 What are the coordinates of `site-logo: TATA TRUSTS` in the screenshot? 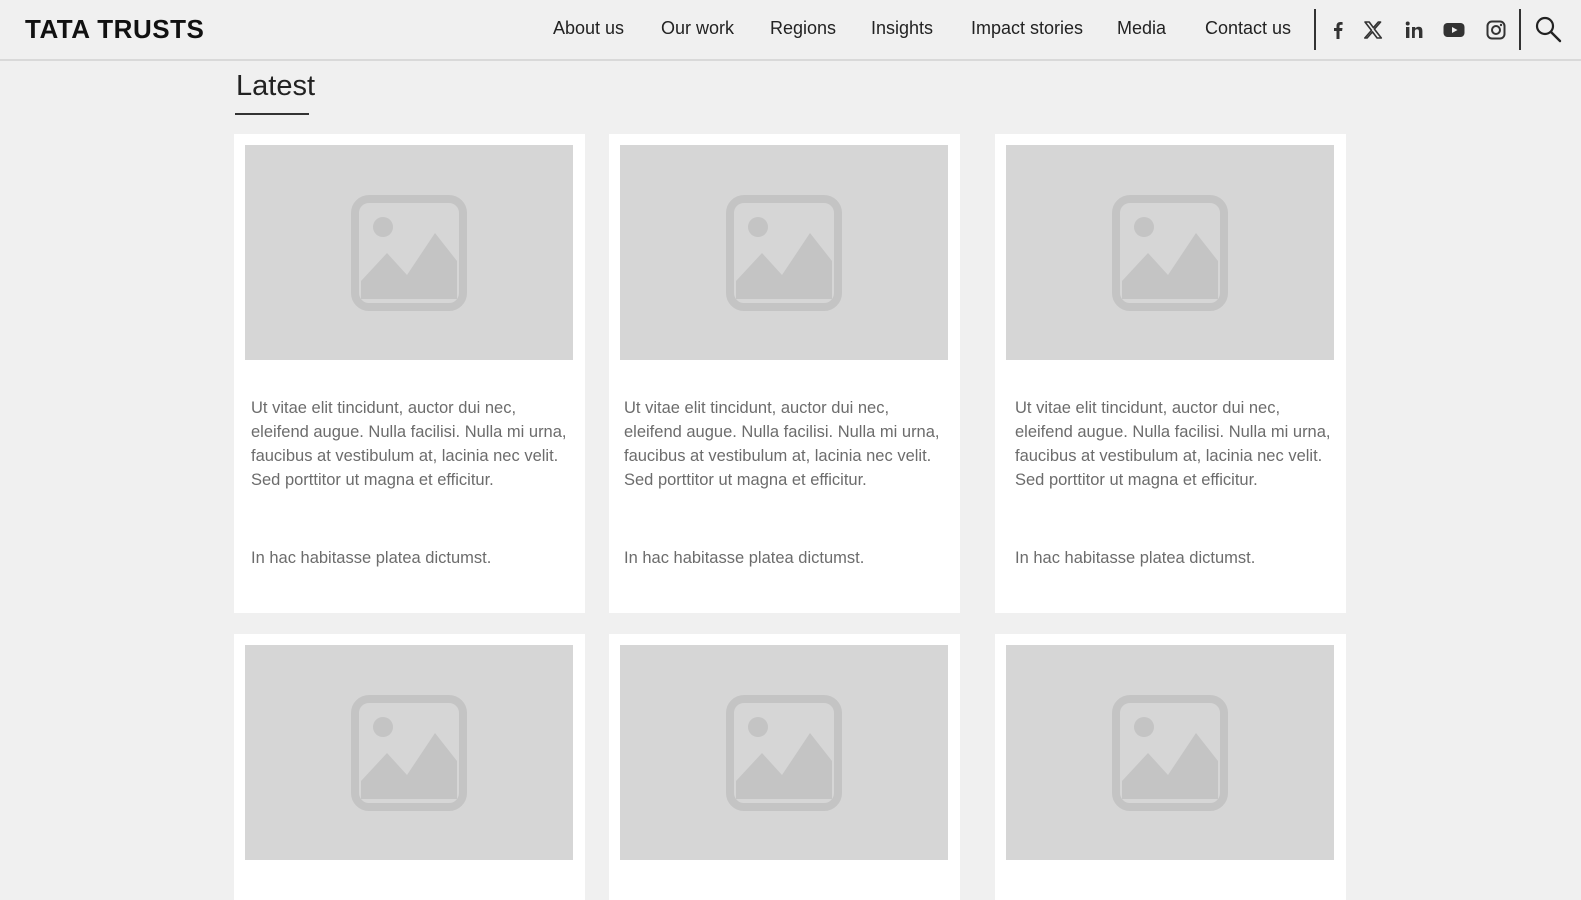 It's located at (114, 29).